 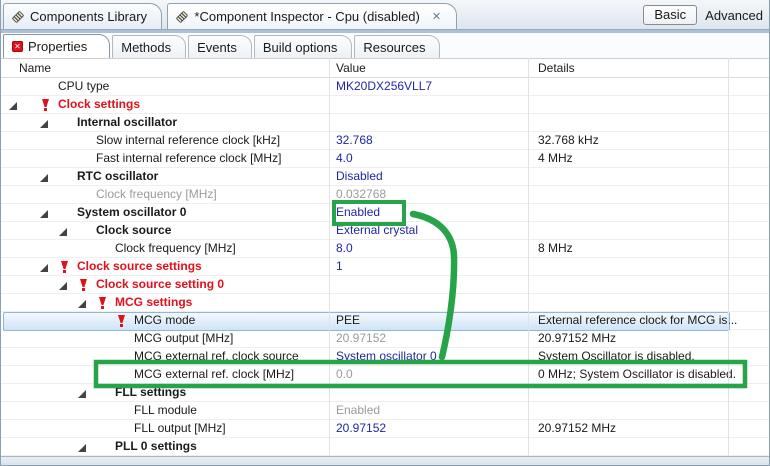 I want to click on basic-button: Basic, so click(x=670, y=15).